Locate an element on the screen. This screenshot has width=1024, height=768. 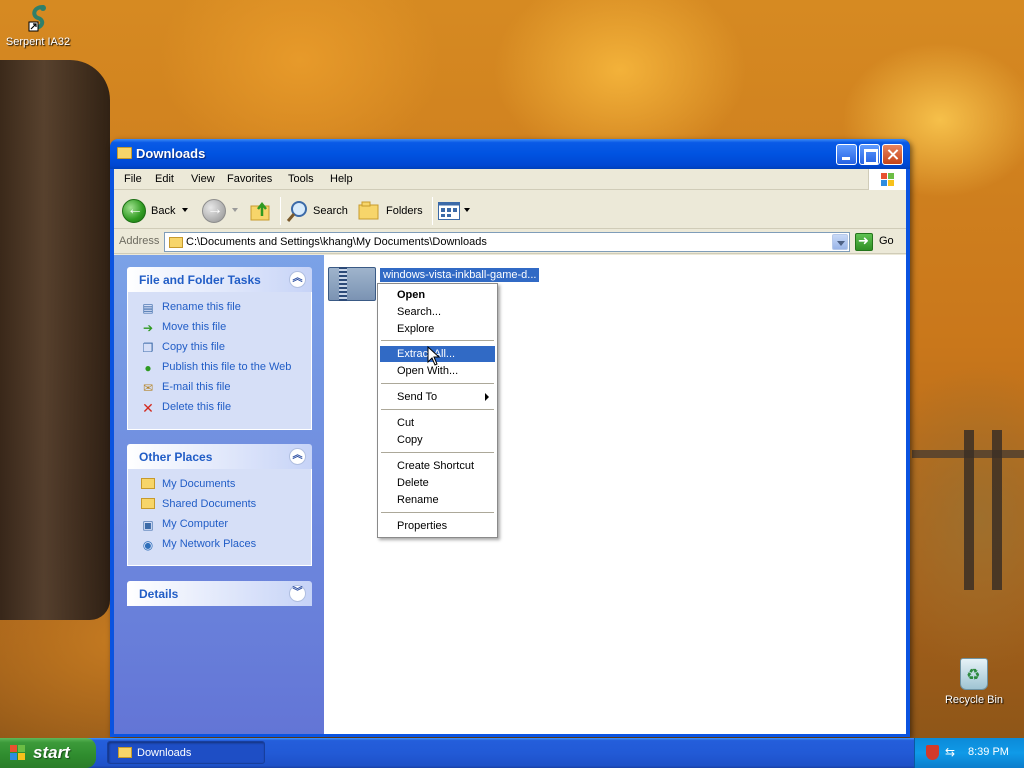
recycle-bin-icon is located at coordinates (974, 674).